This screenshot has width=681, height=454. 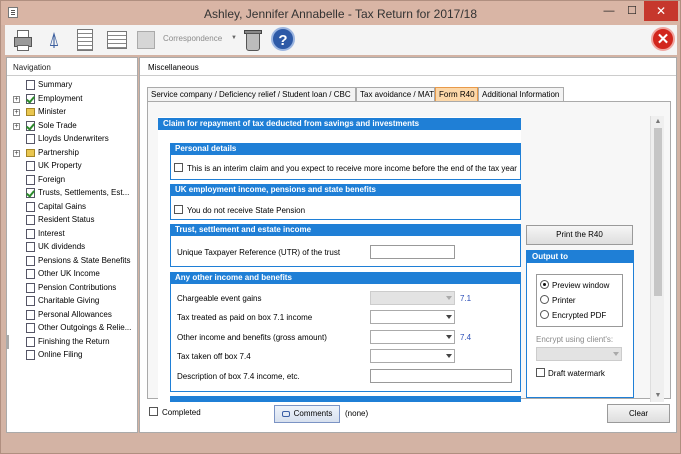 What do you see at coordinates (60, 354) in the screenshot?
I see `nav-item-label: Online Filing` at bounding box center [60, 354].